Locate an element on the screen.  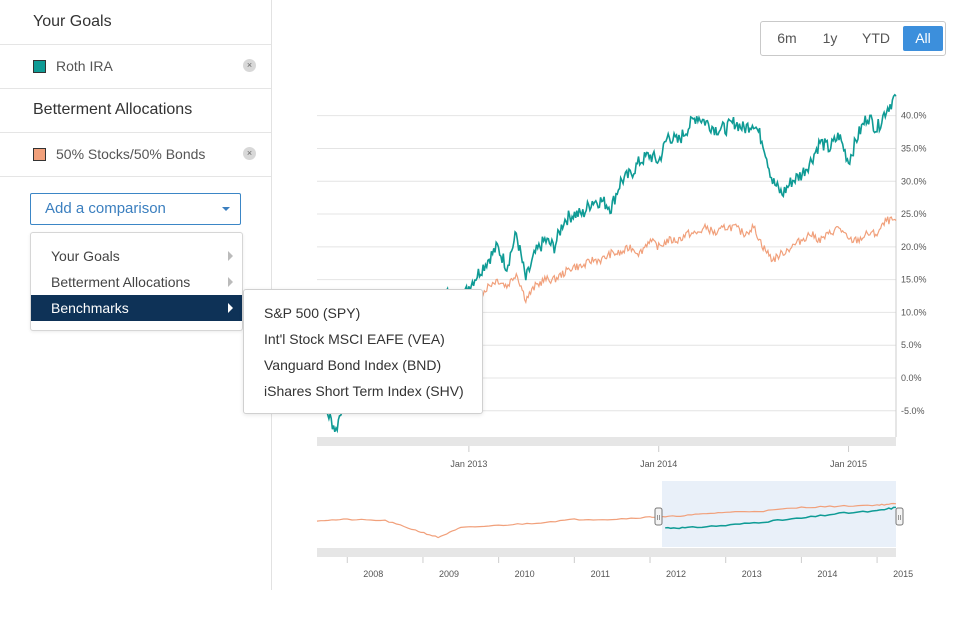
x-tick-label: Jan 2014 is located at coordinates (658, 464).